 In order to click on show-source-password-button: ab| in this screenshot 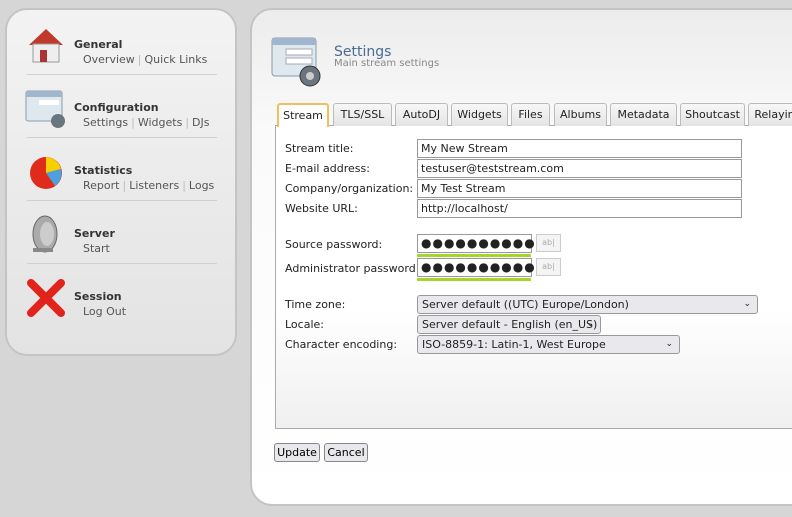, I will do `click(548, 243)`.